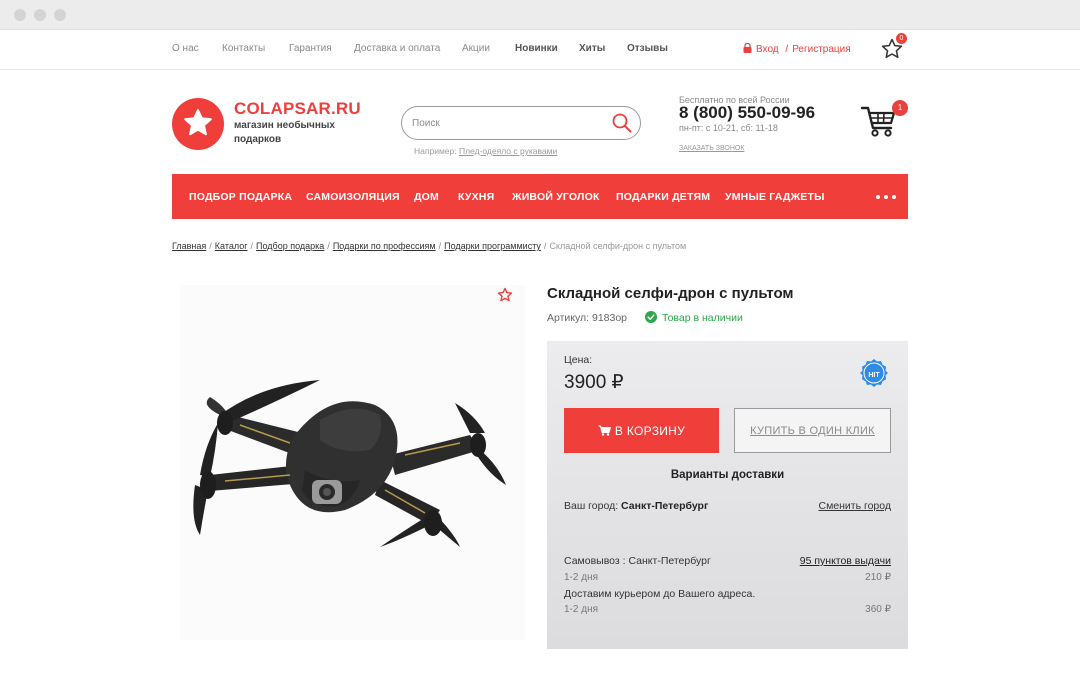 Image resolution: width=1080 pixels, height=675 pixels. I want to click on drone-image, so click(349, 463).